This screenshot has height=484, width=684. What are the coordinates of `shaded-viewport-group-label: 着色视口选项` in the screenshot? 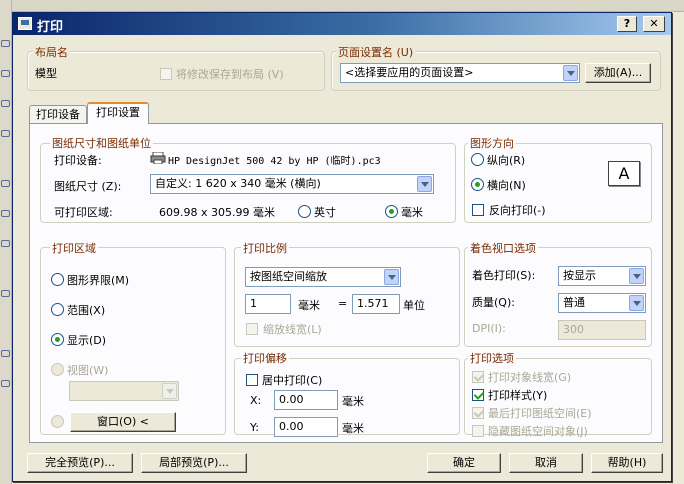 It's located at (503, 248).